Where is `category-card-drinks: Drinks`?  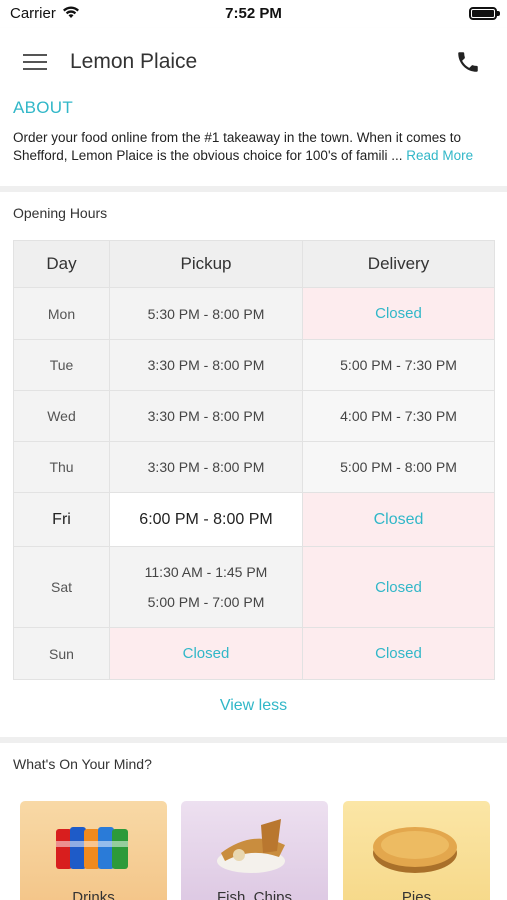 category-card-drinks: Drinks is located at coordinates (93, 850).